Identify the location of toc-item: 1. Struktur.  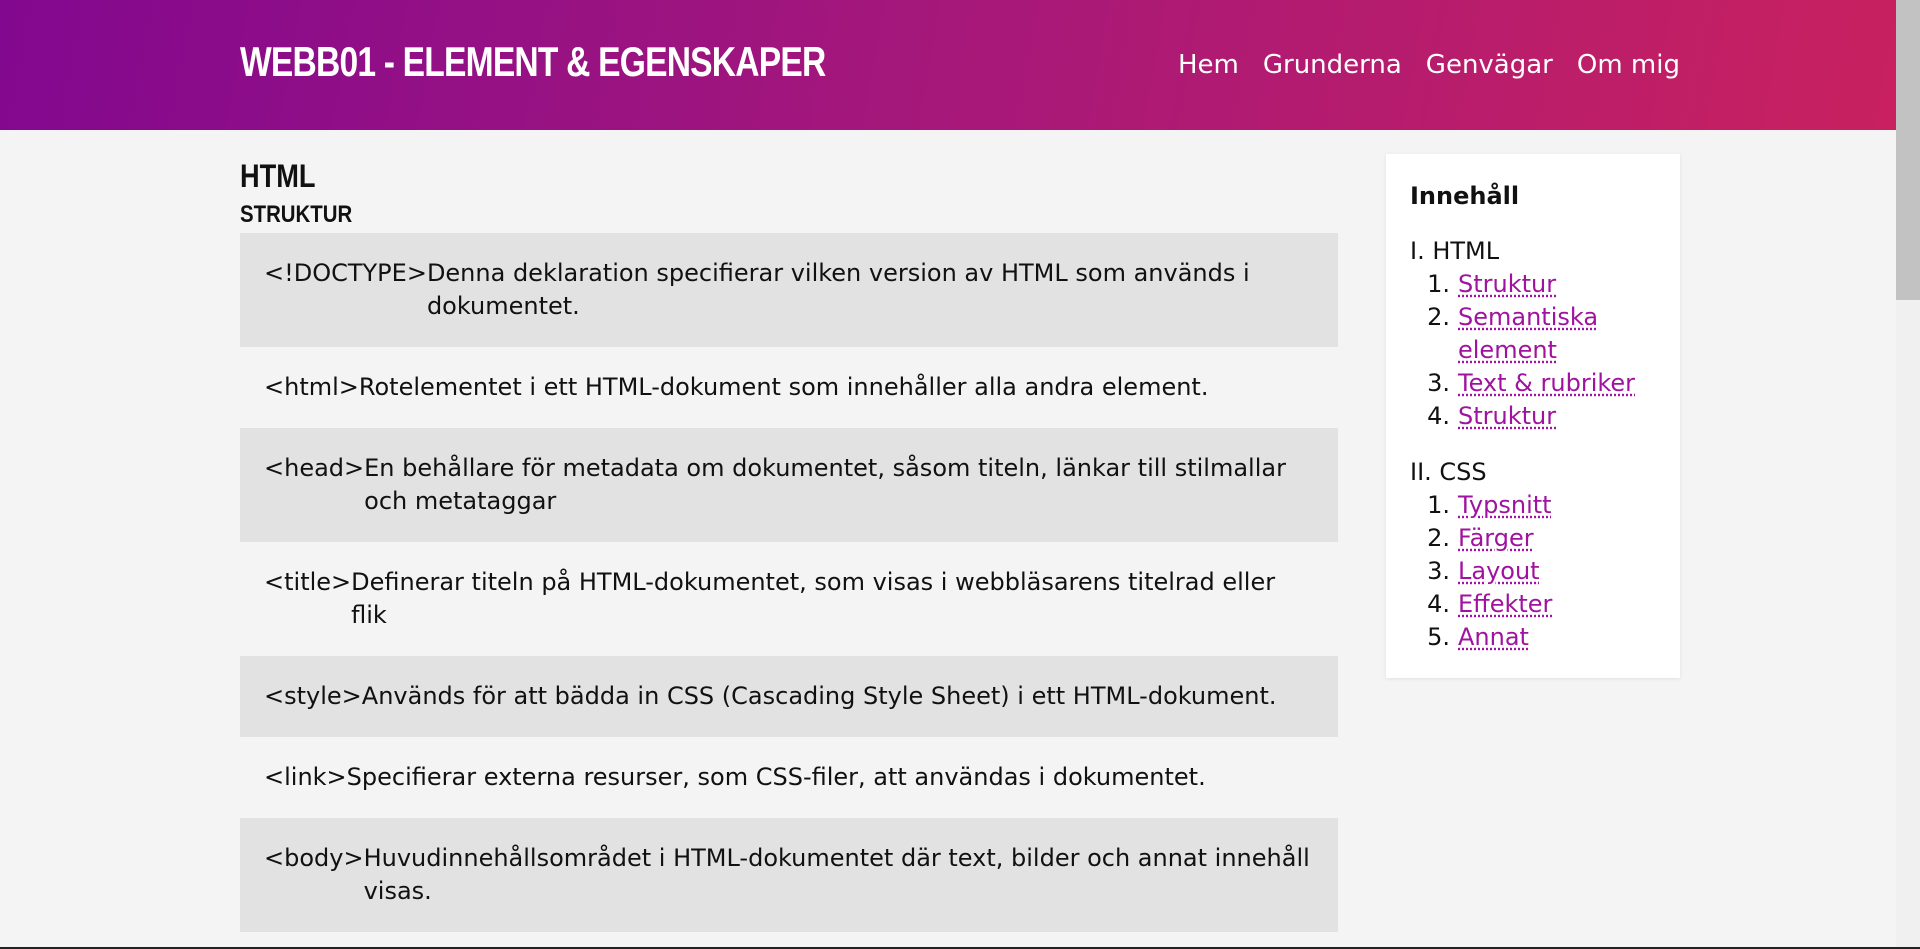
(1533, 284).